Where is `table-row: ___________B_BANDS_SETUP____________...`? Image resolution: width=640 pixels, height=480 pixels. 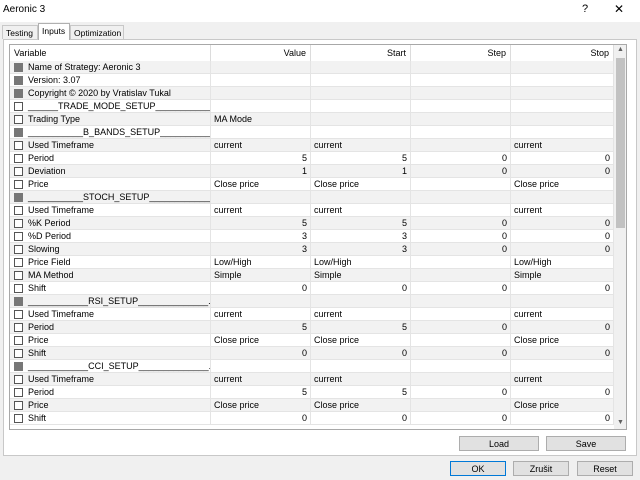 table-row: ___________B_BANDS_SETUP____________... is located at coordinates (312, 132).